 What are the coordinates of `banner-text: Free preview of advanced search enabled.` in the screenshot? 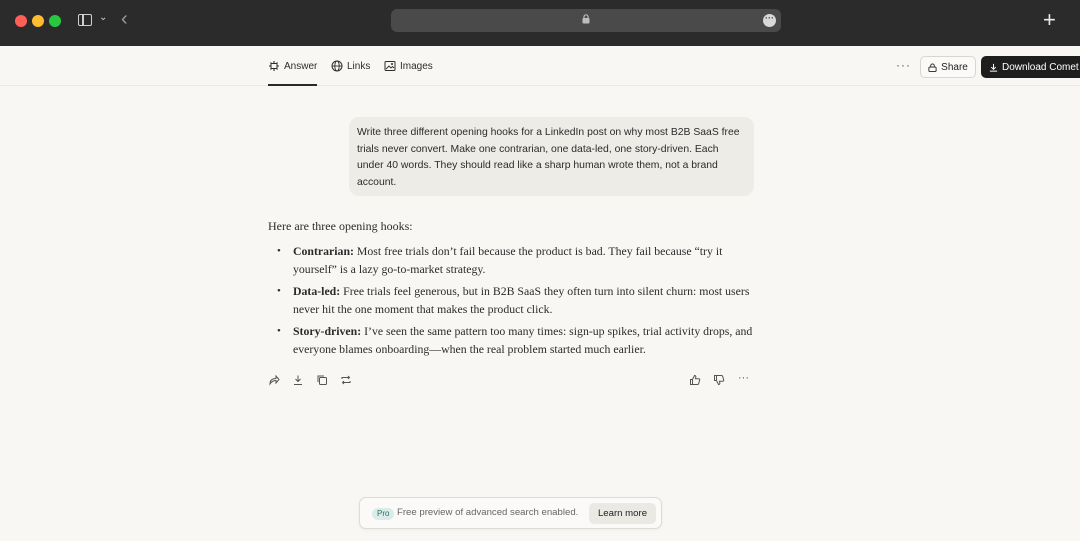 It's located at (488, 512).